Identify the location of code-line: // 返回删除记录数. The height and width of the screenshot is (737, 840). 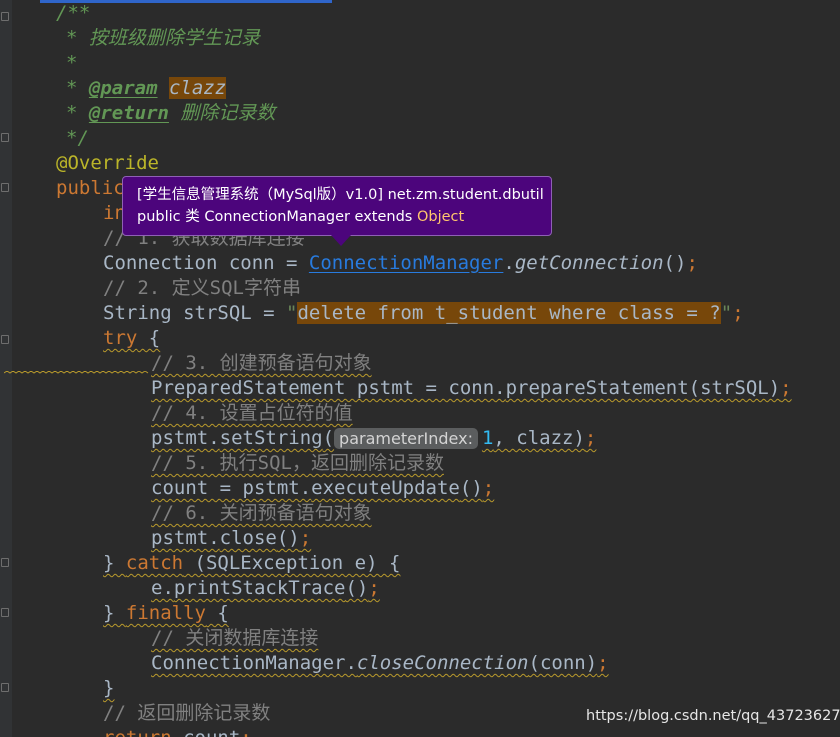
(135, 713).